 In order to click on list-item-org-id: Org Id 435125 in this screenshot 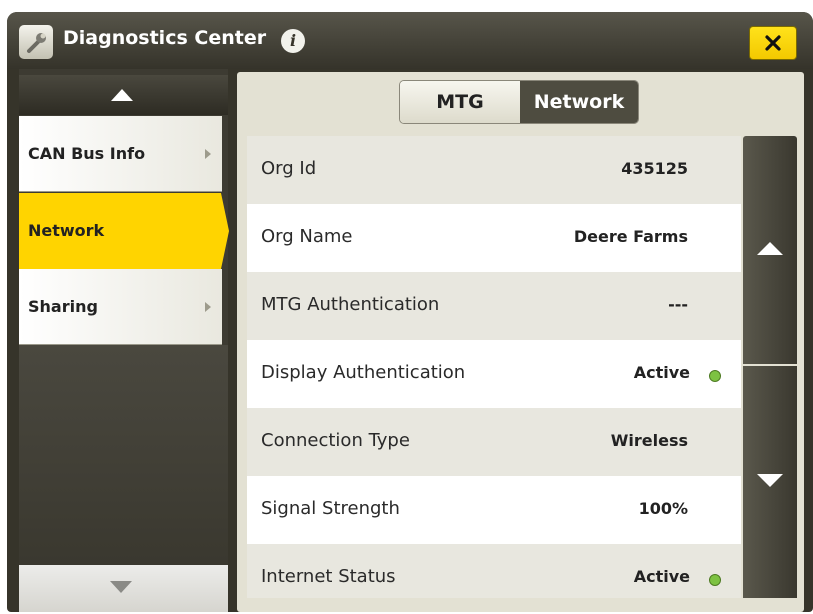, I will do `click(494, 170)`.